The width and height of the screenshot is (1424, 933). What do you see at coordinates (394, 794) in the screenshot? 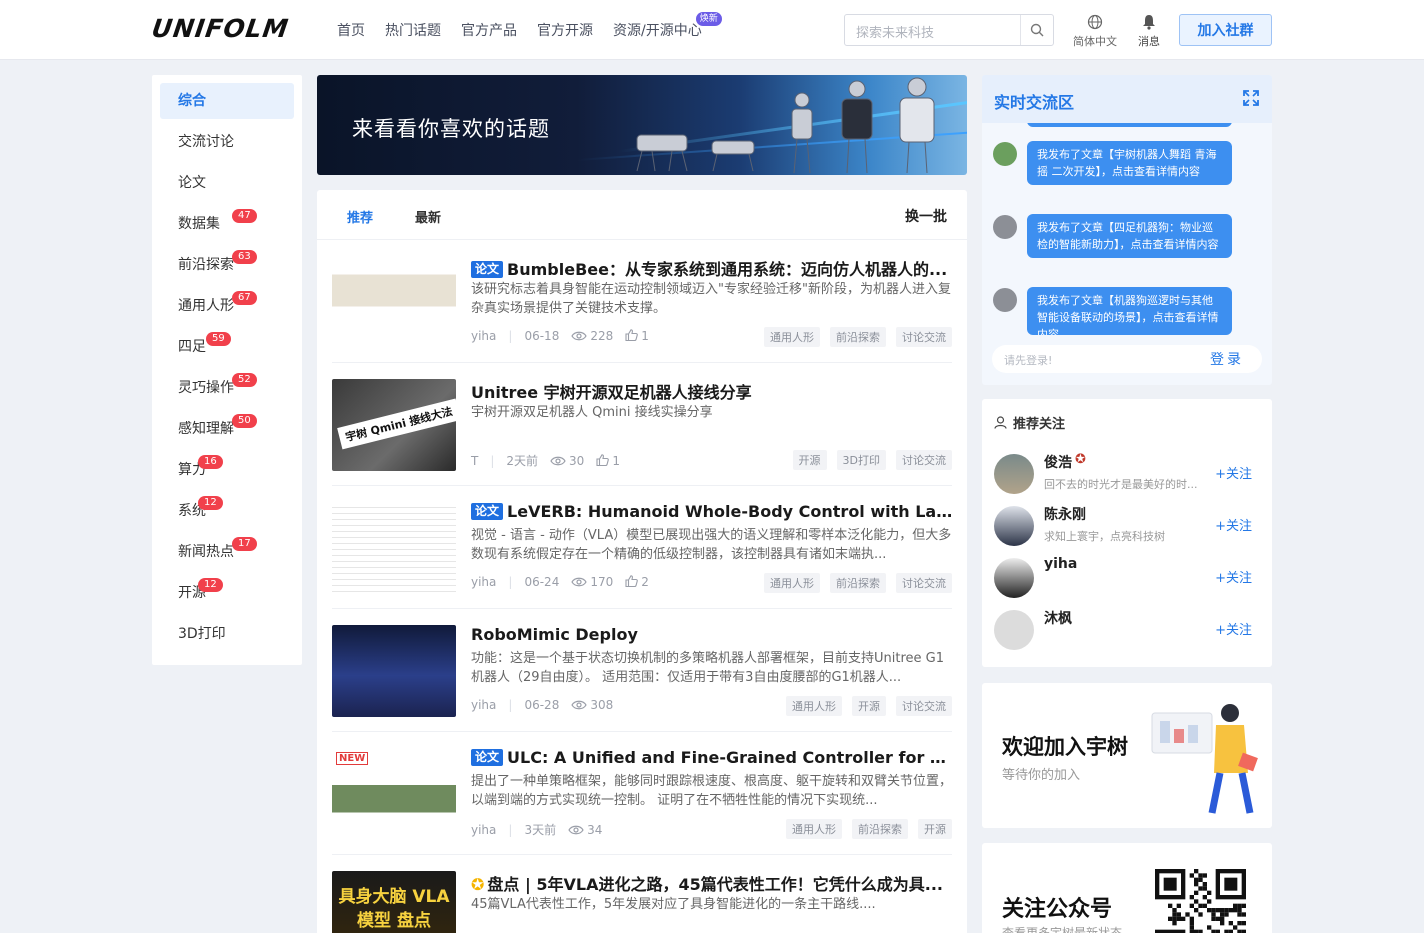
I see `article-thumbnail: NEW` at bounding box center [394, 794].